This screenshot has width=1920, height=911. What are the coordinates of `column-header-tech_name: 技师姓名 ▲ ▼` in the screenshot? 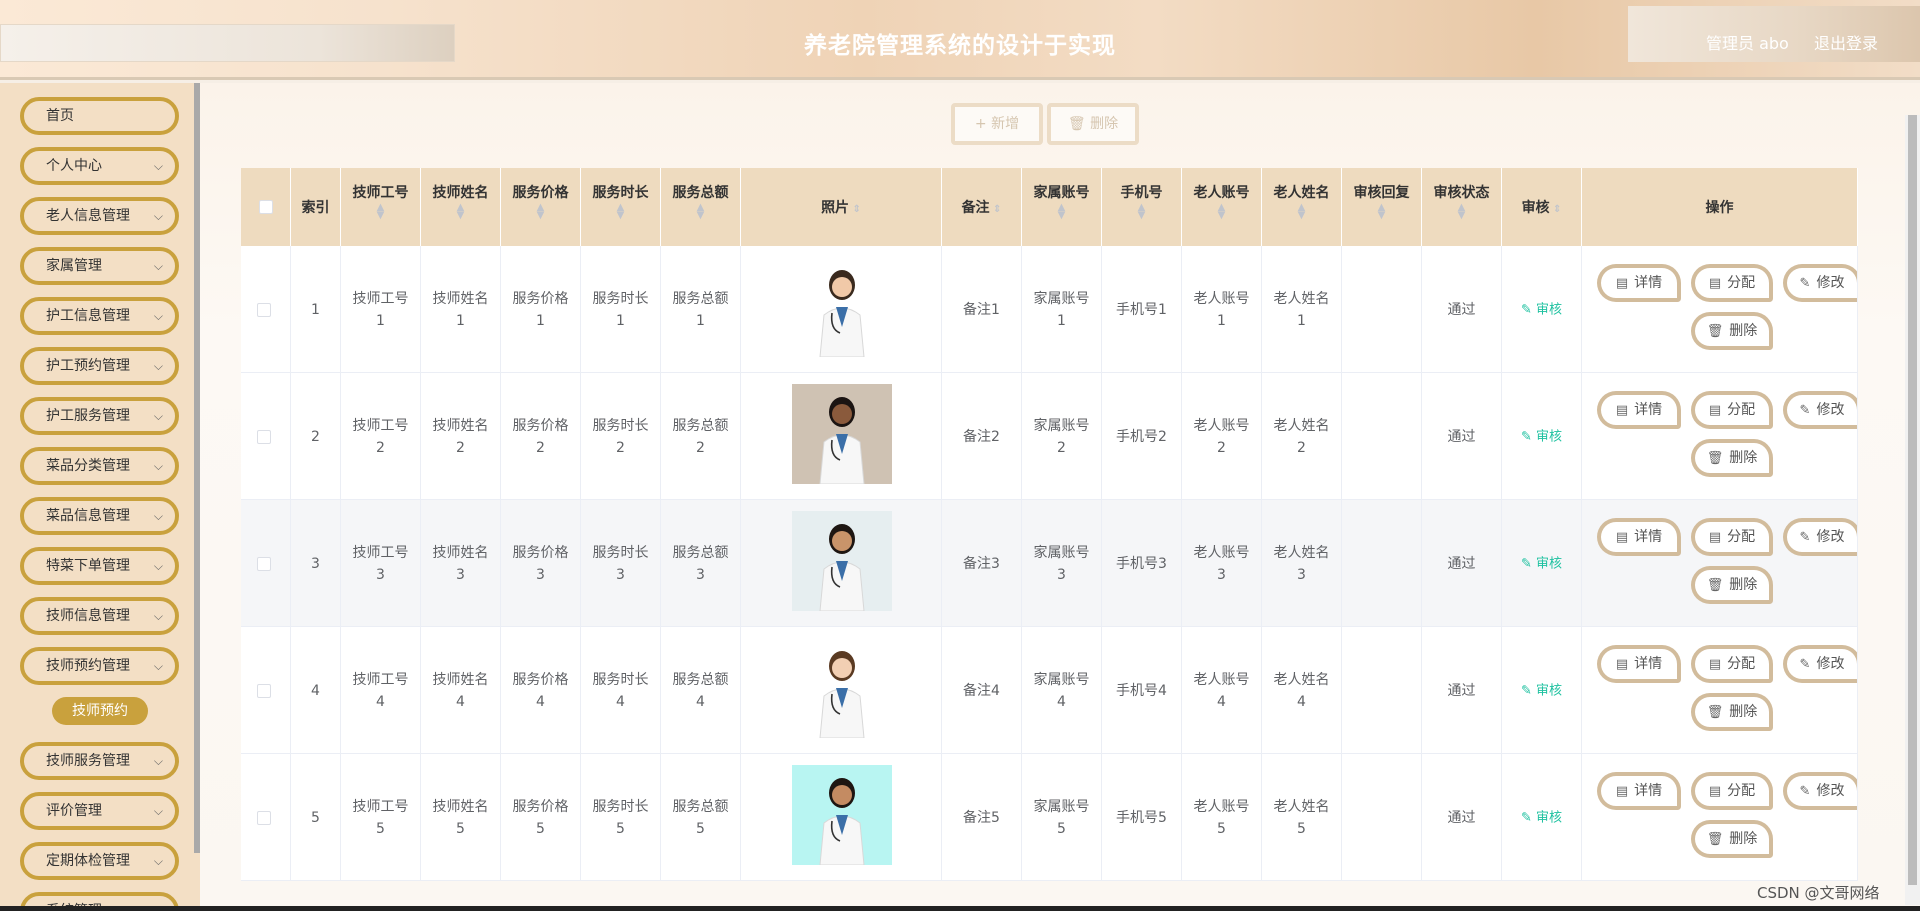 It's located at (461, 207).